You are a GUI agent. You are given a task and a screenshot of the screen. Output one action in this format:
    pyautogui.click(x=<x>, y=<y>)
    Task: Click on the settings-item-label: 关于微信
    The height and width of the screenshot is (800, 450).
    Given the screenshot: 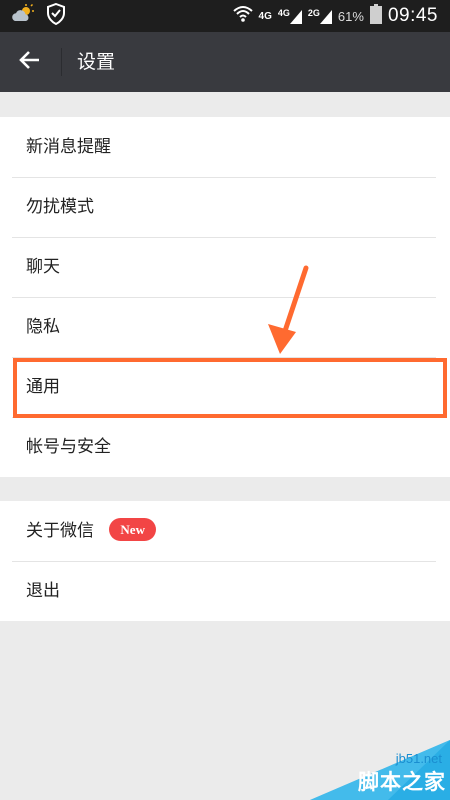 What is the action you would take?
    pyautogui.click(x=60, y=531)
    